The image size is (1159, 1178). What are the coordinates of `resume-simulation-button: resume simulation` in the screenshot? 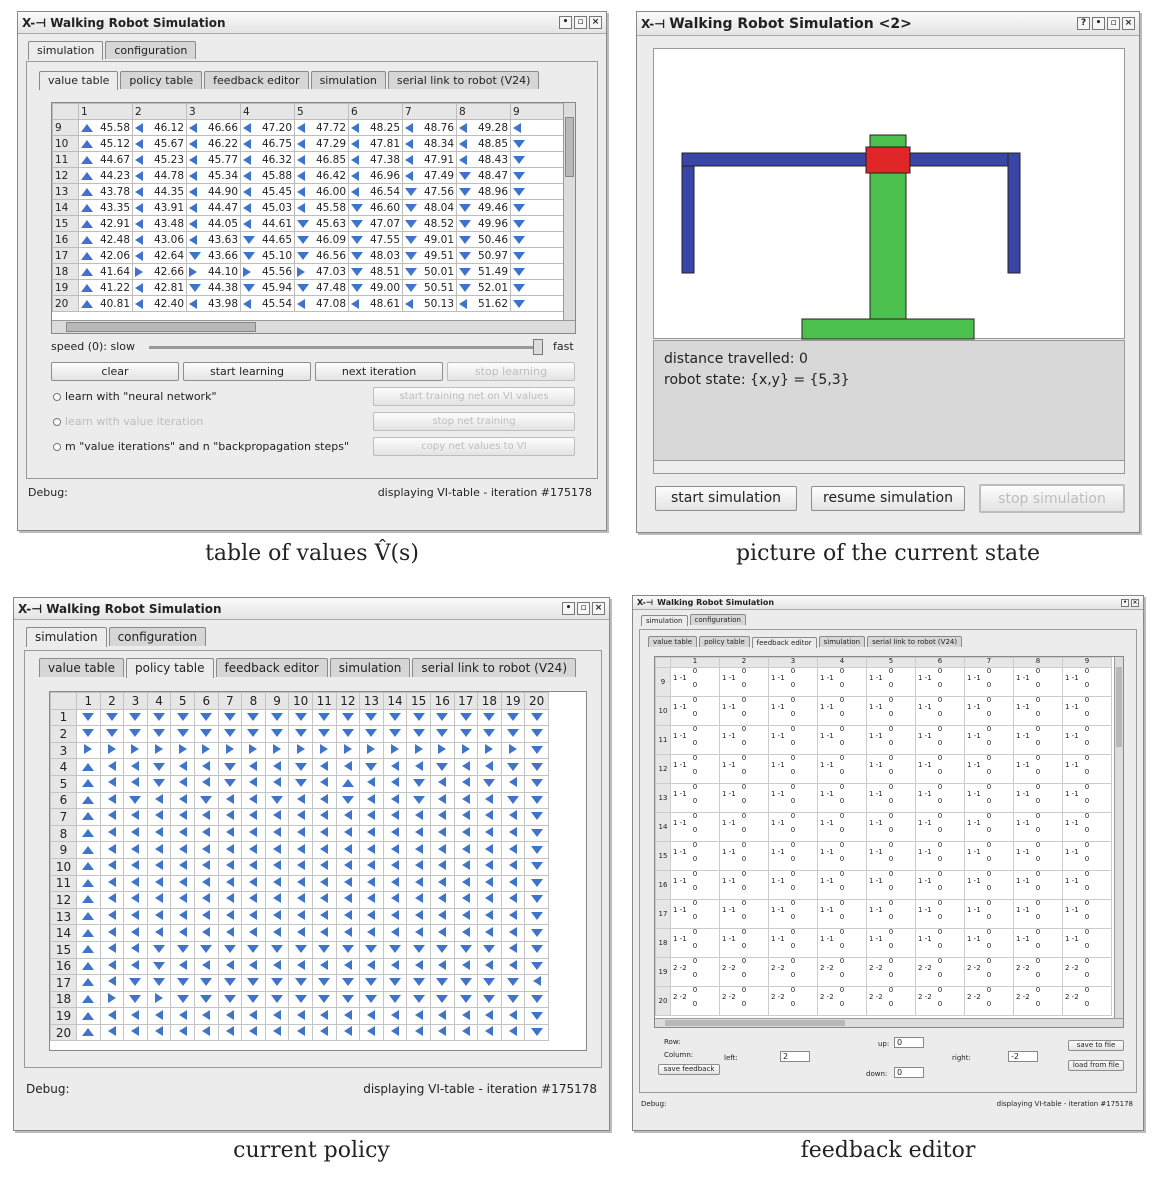 It's located at (888, 498).